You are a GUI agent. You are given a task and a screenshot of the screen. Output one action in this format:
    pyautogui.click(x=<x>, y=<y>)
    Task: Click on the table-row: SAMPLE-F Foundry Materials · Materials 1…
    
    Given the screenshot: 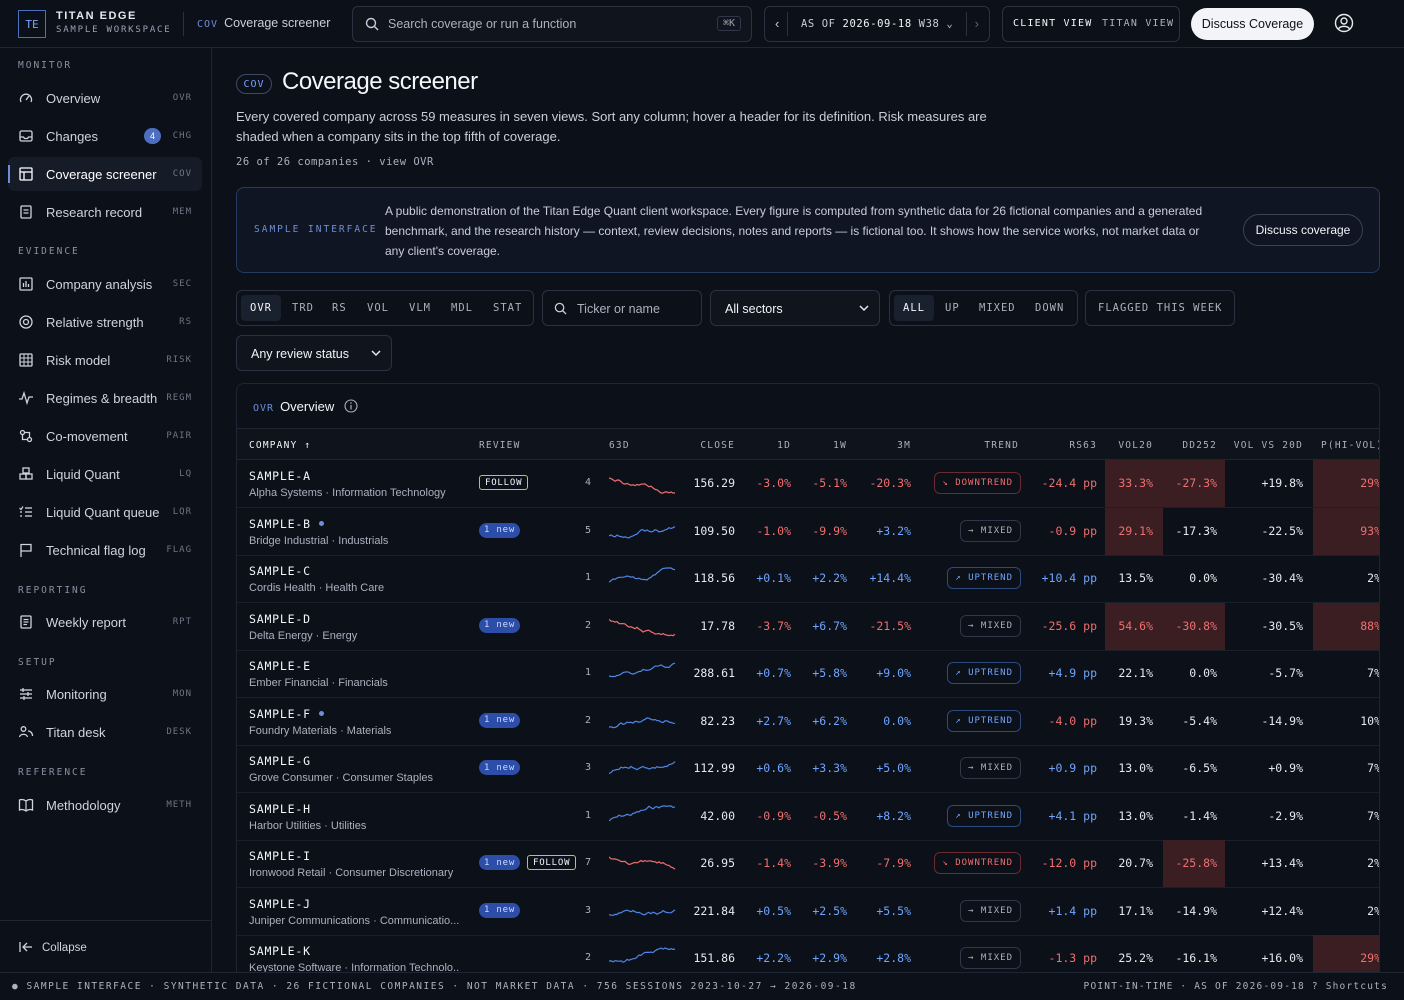 What is the action you would take?
    pyautogui.click(x=808, y=722)
    